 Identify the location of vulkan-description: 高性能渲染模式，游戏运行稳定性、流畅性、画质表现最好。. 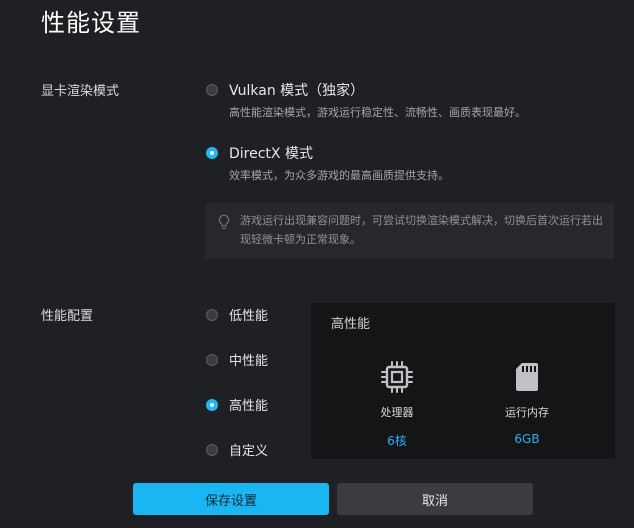
(377, 112).